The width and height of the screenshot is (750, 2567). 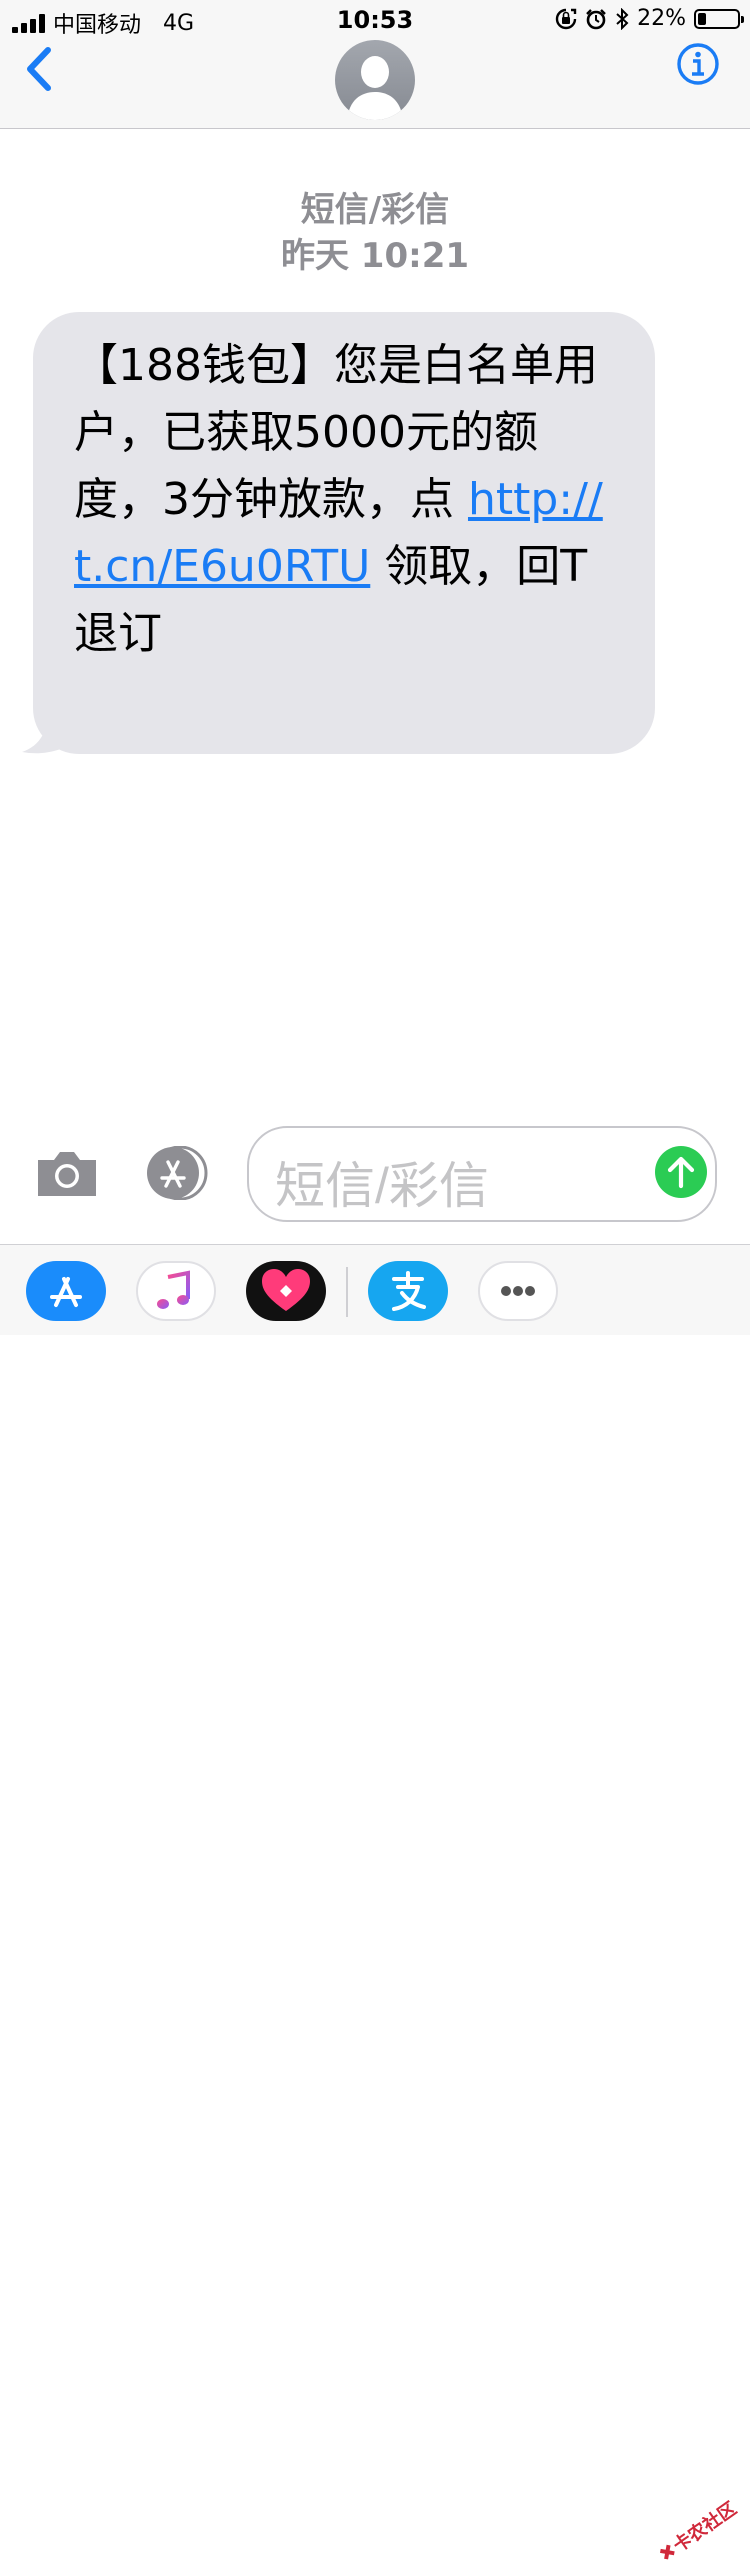 I want to click on bluetooth-icon, so click(x=622, y=18).